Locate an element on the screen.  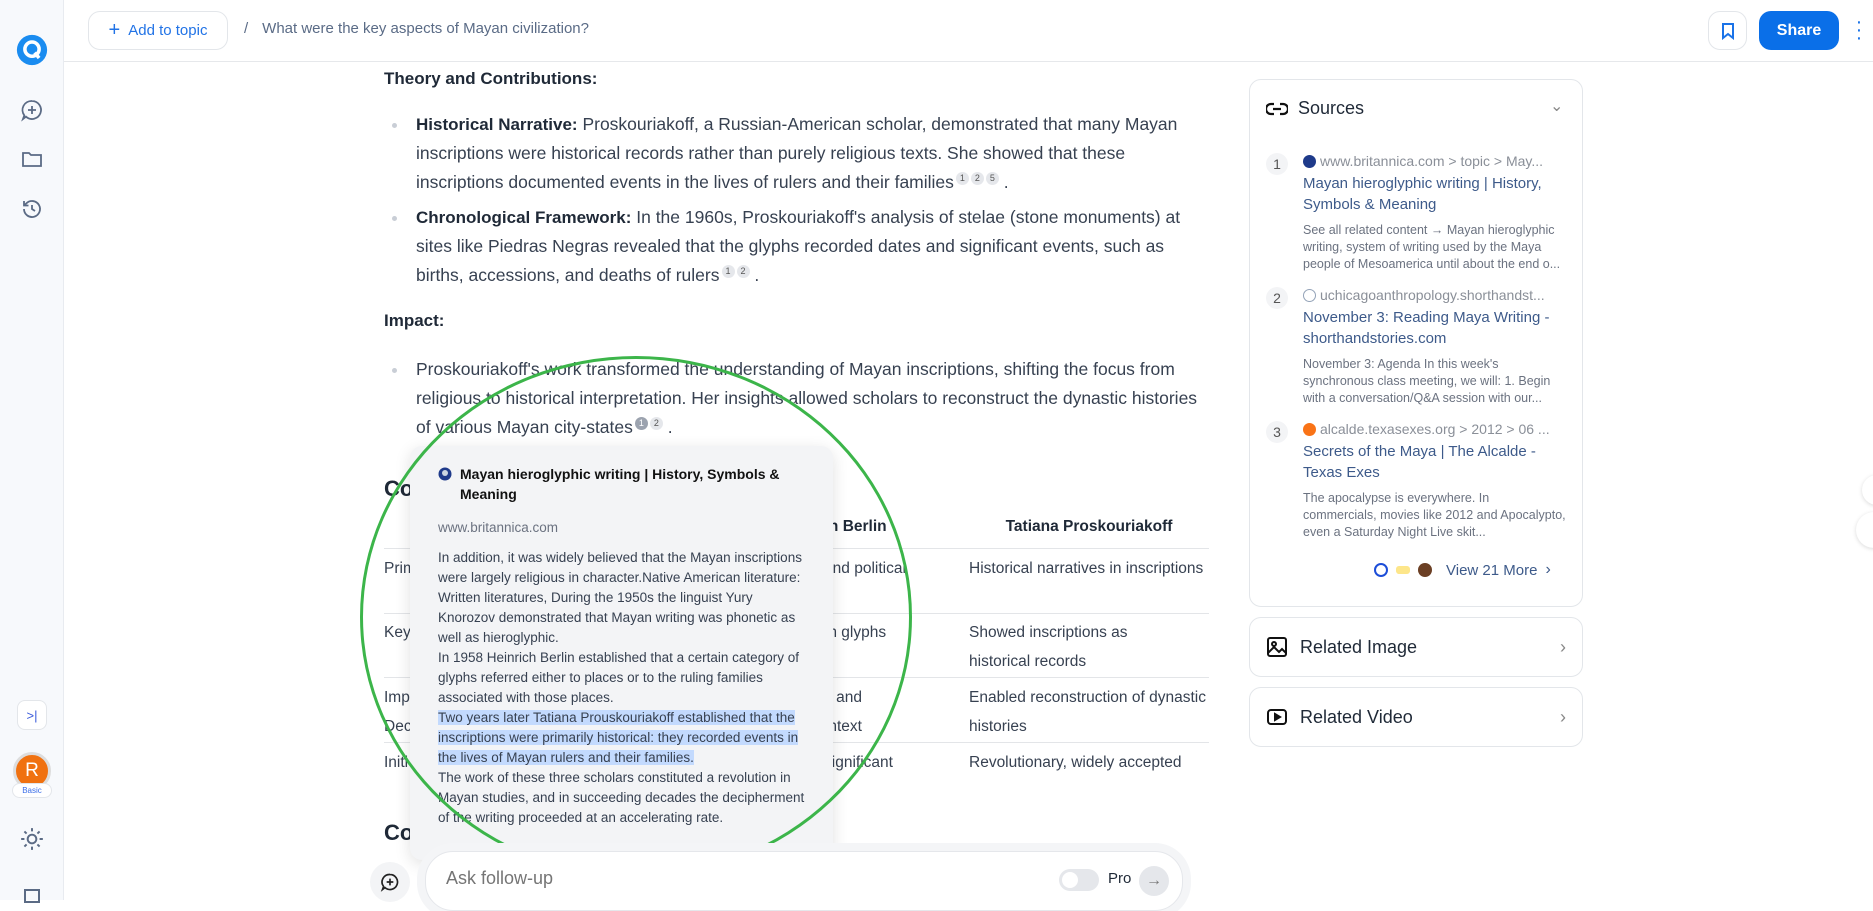
view-more-label: View 21 More is located at coordinates (1492, 570).